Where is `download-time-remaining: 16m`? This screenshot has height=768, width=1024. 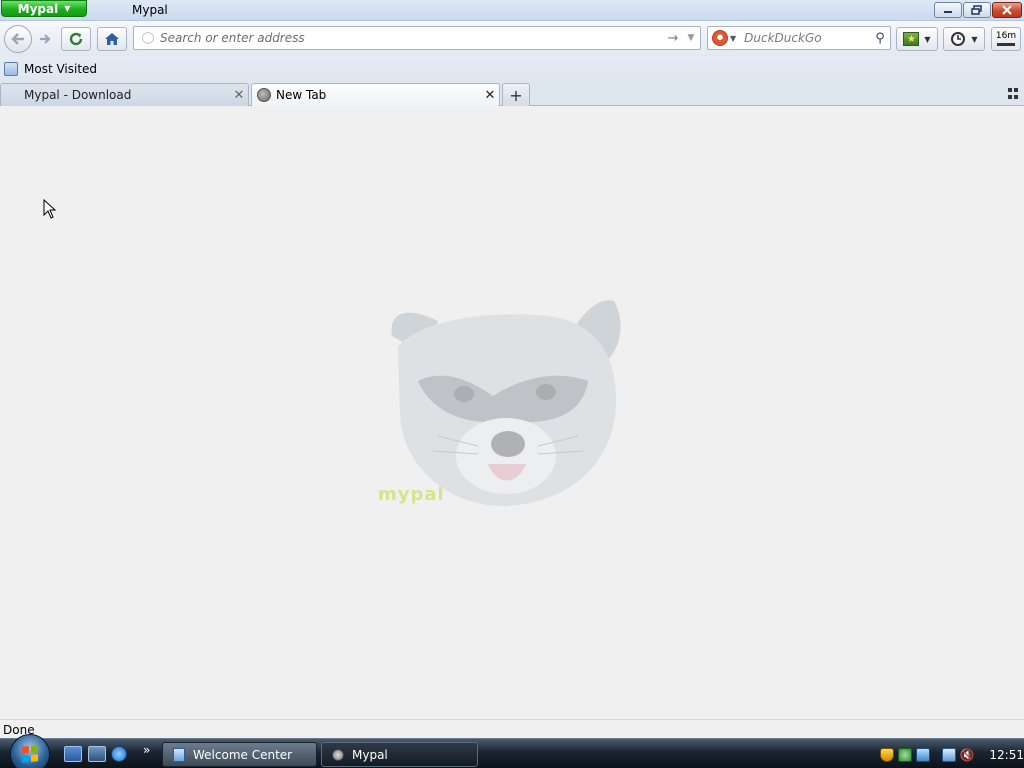 download-time-remaining: 16m is located at coordinates (1006, 36).